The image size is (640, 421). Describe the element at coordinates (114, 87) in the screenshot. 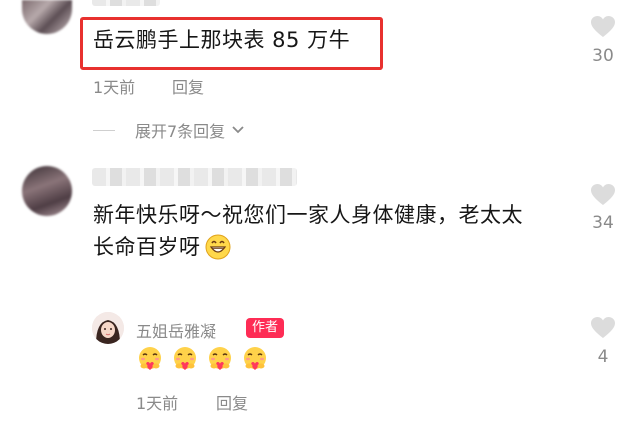

I see `comment-time: 1天前` at that location.